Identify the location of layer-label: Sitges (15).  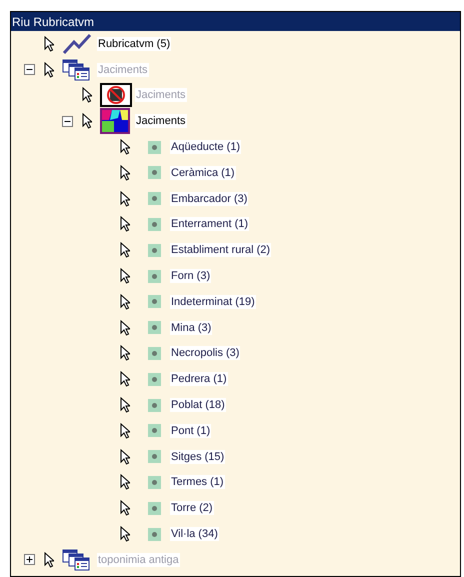
(198, 457).